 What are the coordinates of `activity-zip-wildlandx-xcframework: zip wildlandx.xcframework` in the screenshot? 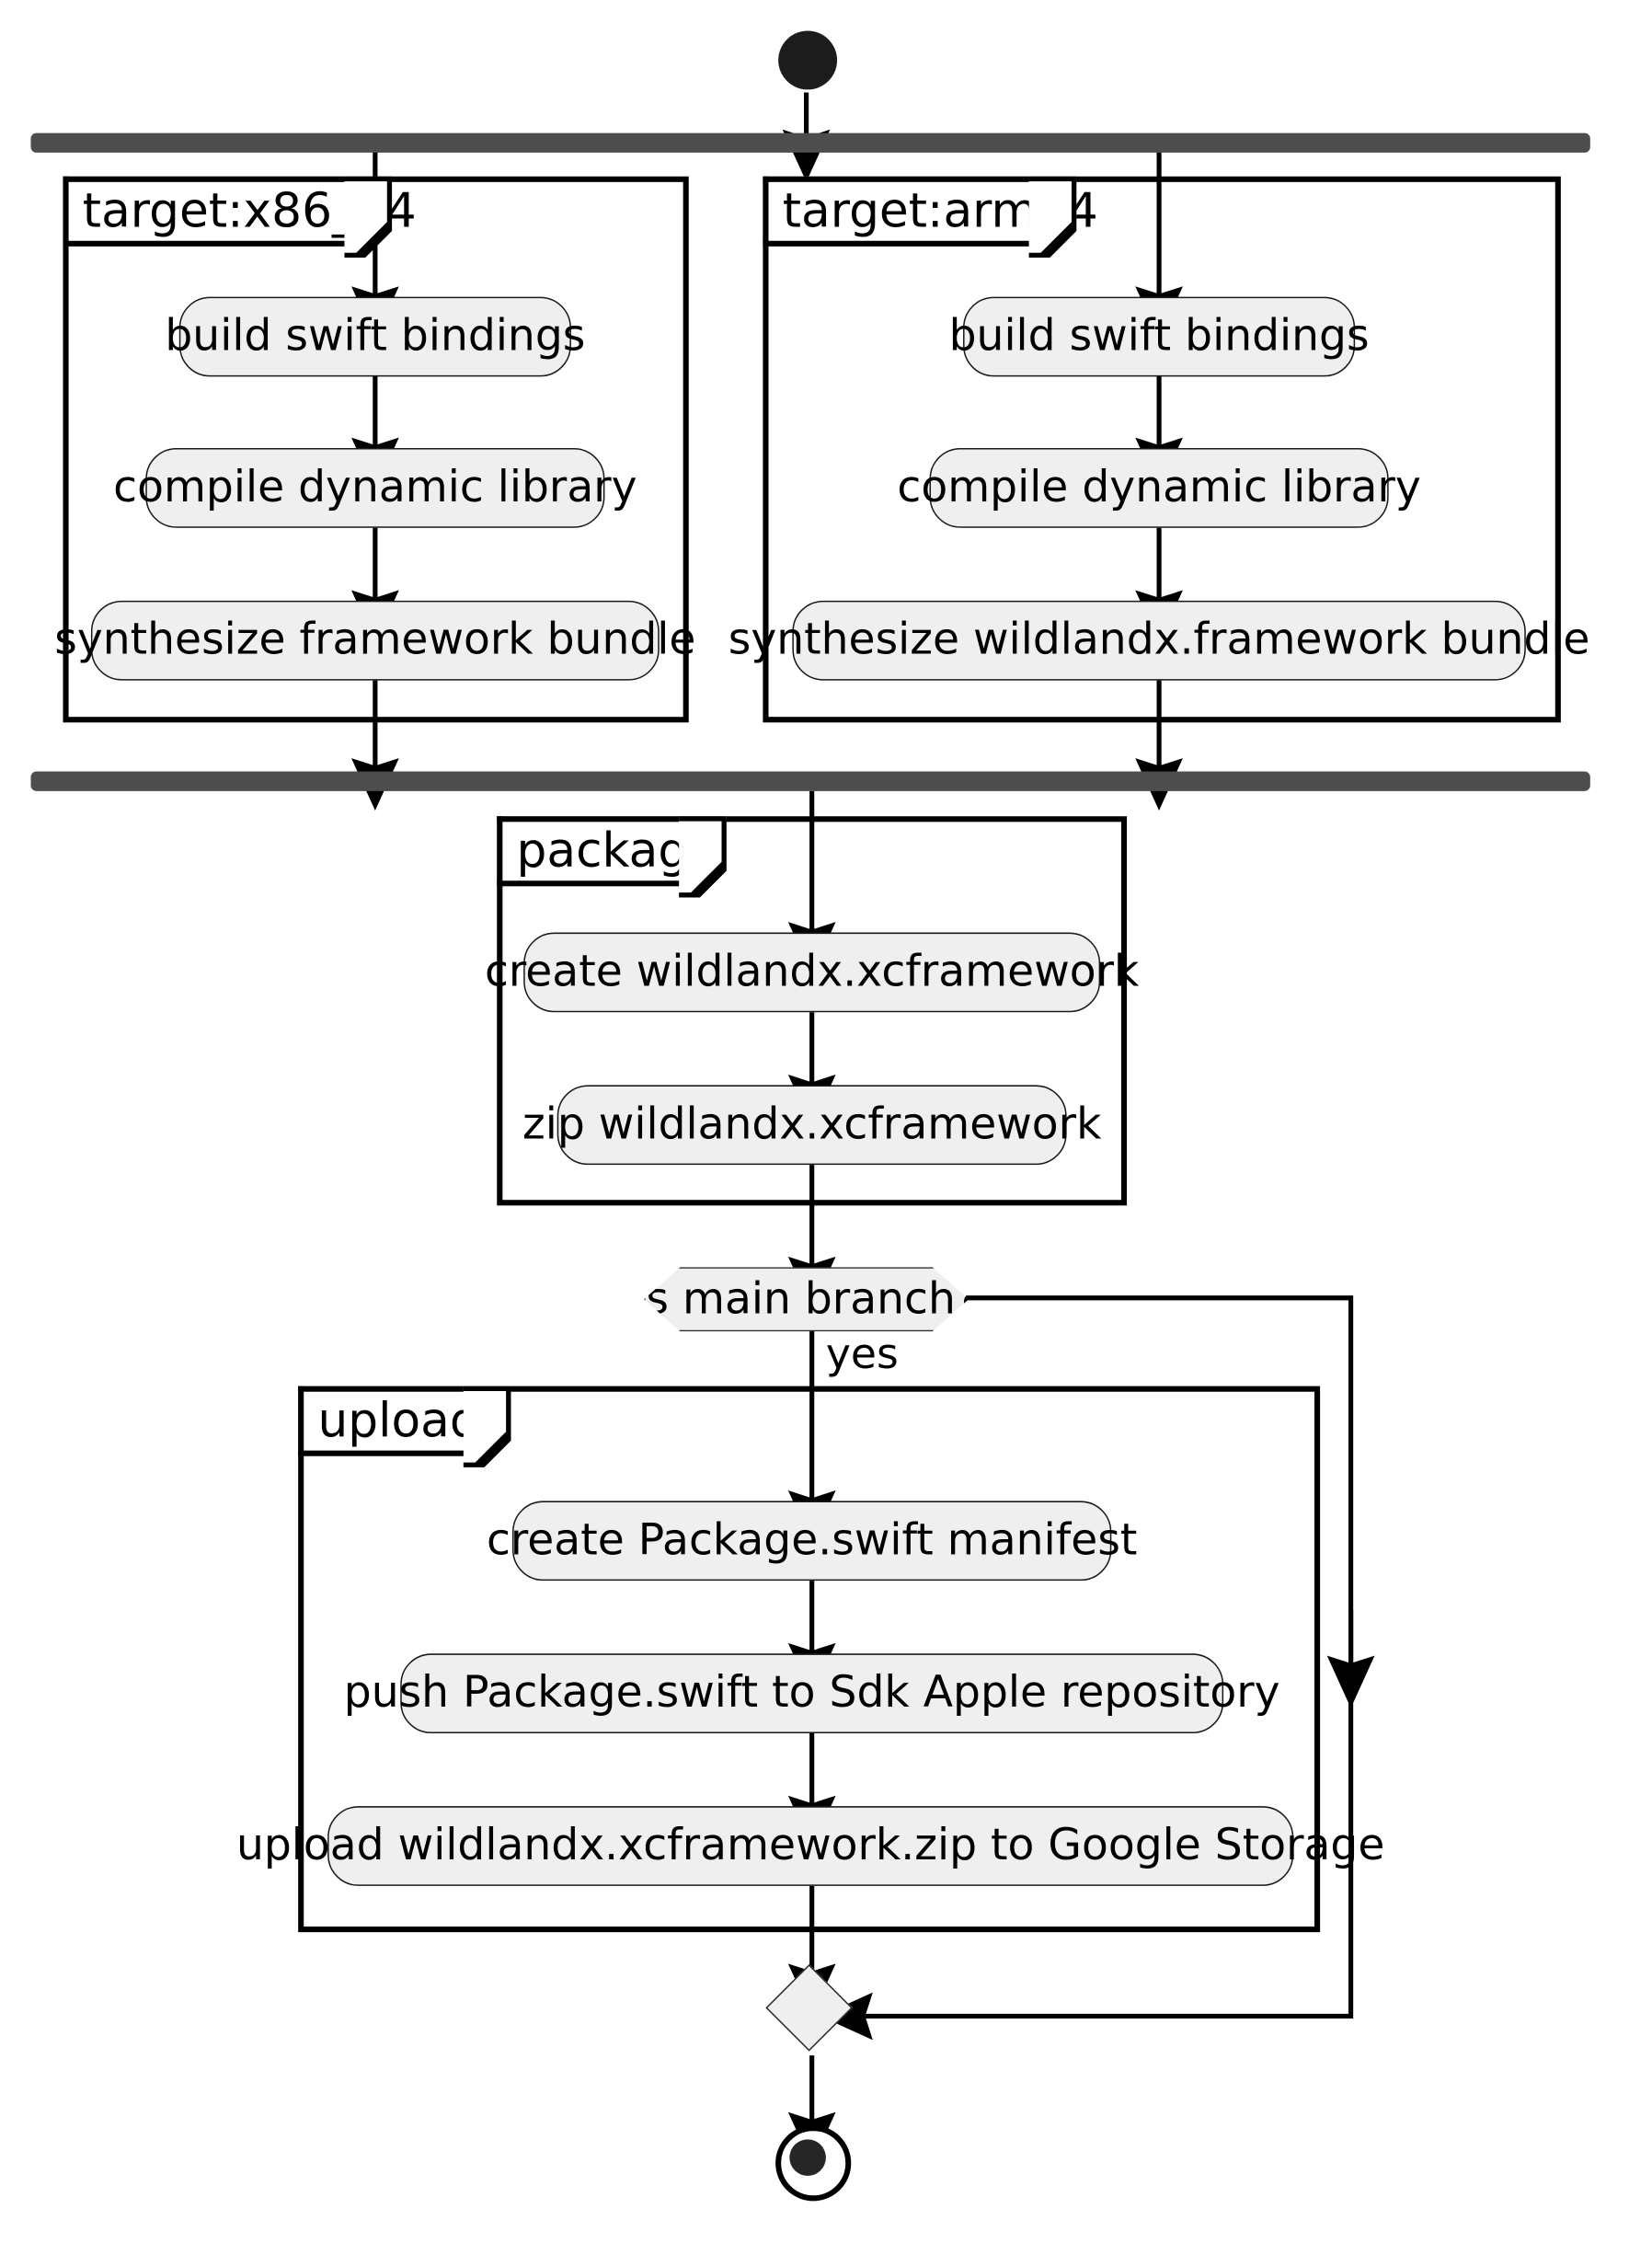 It's located at (811, 1125).